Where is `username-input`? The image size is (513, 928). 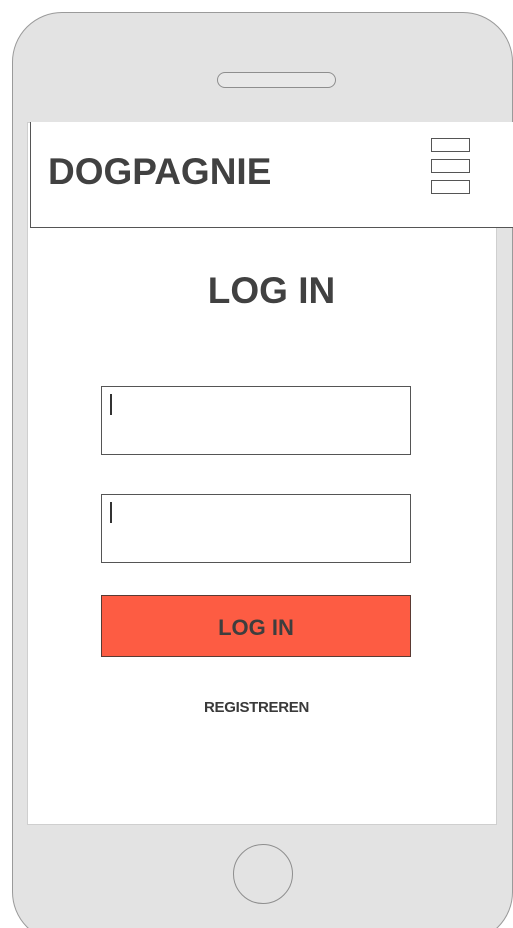 username-input is located at coordinates (256, 420).